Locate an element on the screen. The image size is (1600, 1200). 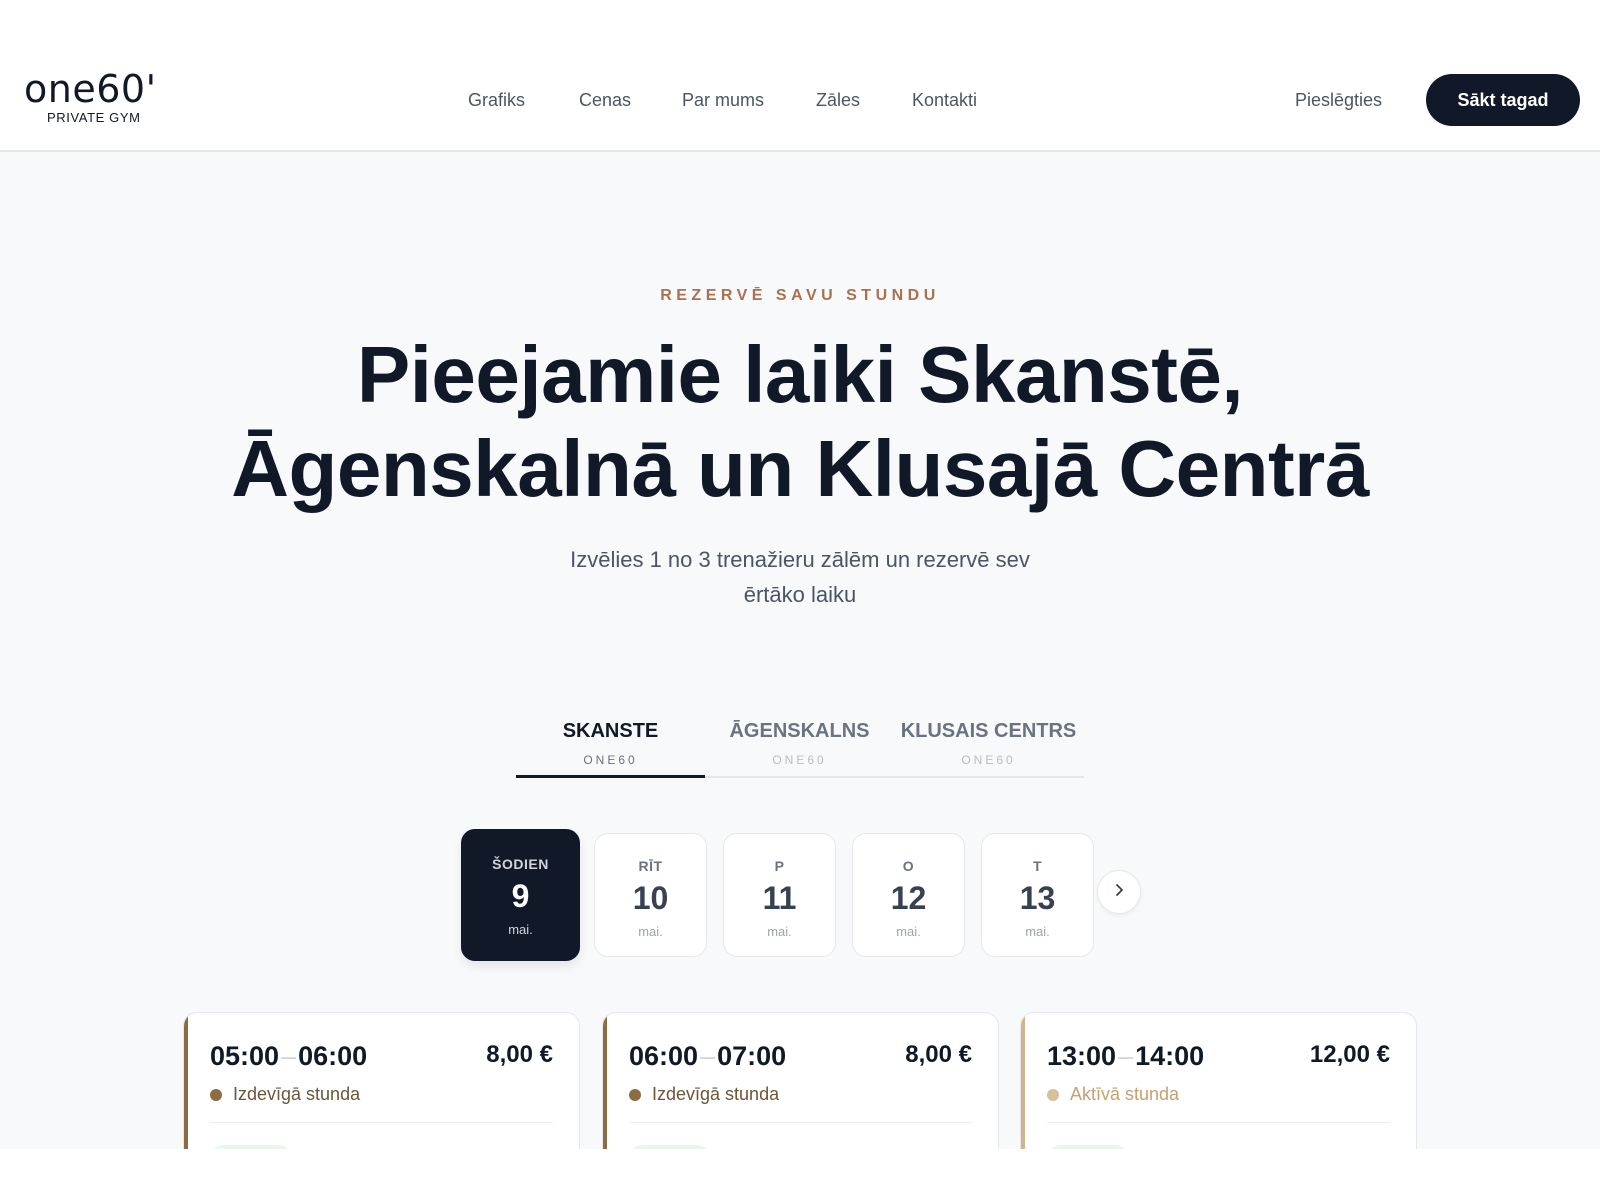
day-name: ŠODIEN is located at coordinates (520, 864).